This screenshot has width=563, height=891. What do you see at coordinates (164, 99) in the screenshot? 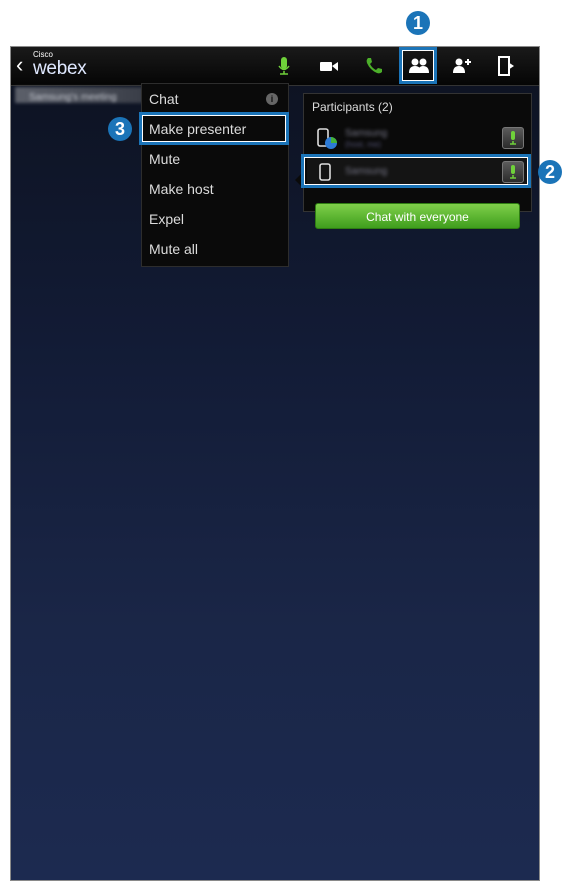
I see `menu-item-label: Chat` at bounding box center [164, 99].